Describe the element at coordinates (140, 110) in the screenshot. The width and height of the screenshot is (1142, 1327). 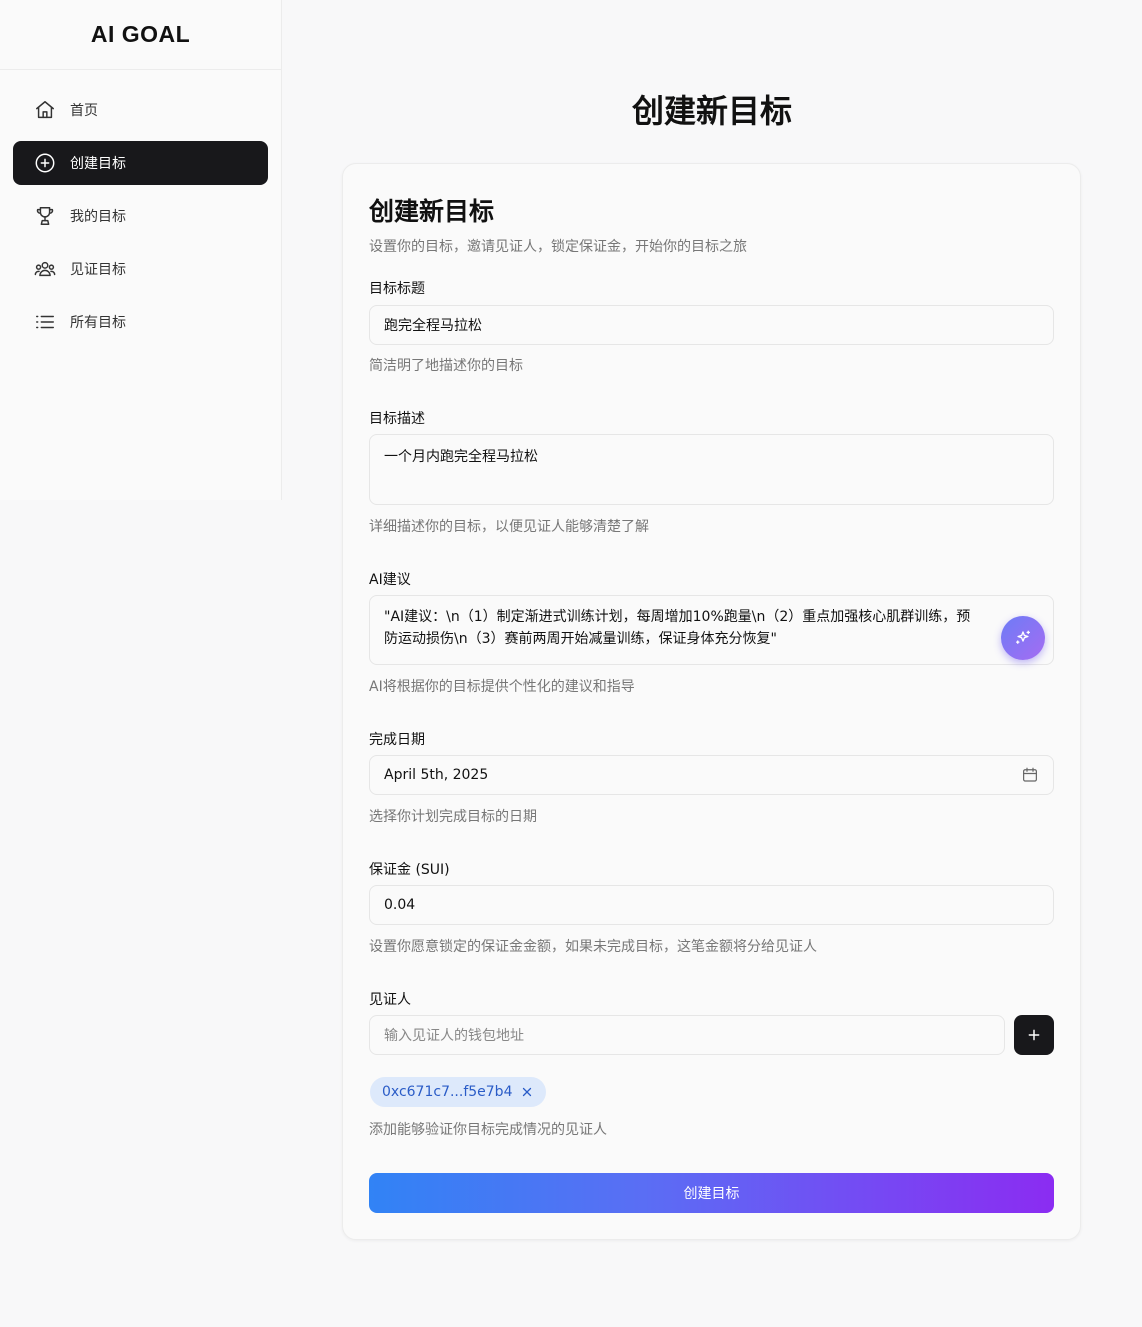
I see `sidebar-item-home: 首页` at that location.